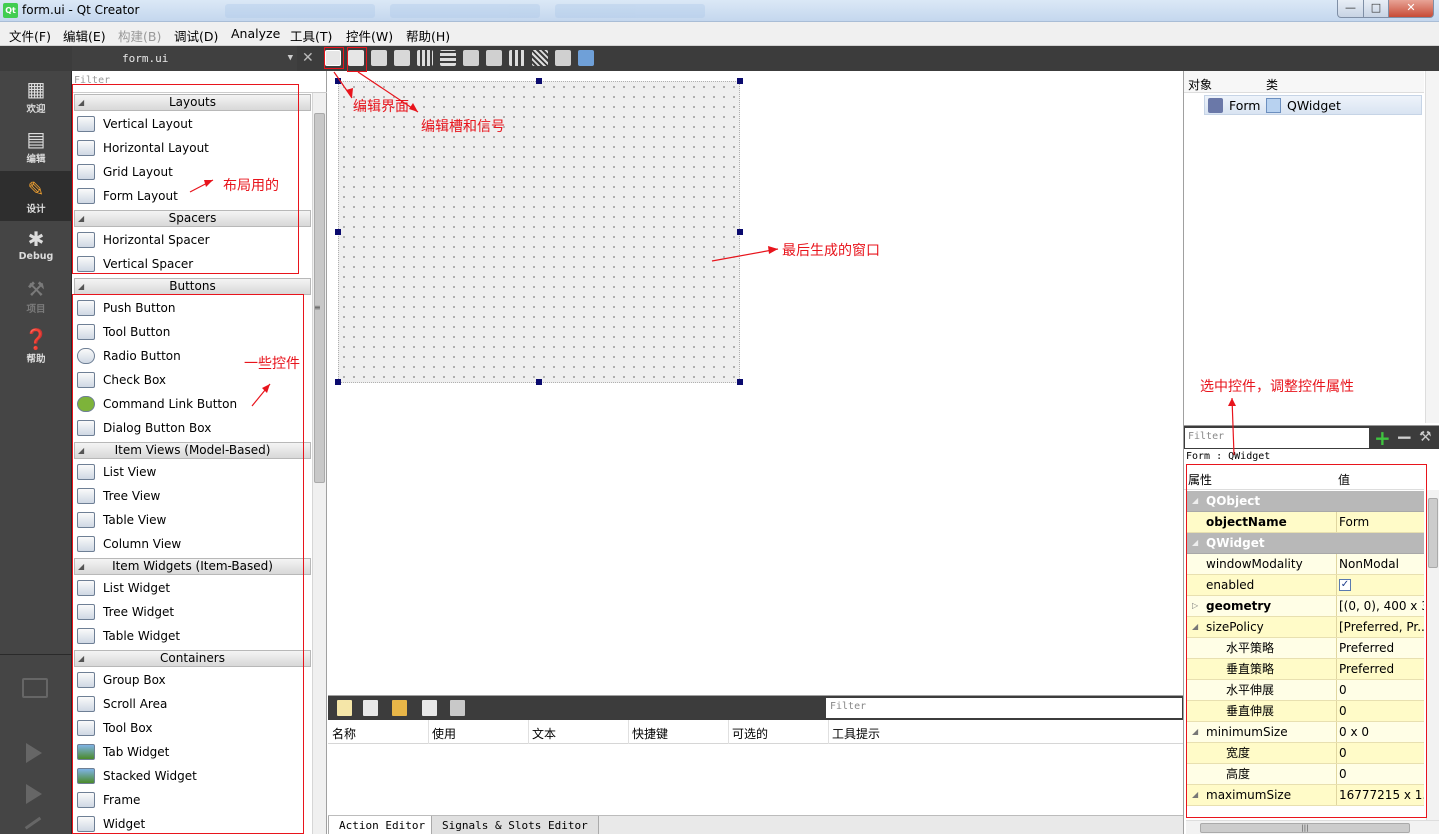  What do you see at coordinates (192, 566) in the screenshot?
I see `category-item-widgets: ◢ Item Widgets (Item-Based)` at bounding box center [192, 566].